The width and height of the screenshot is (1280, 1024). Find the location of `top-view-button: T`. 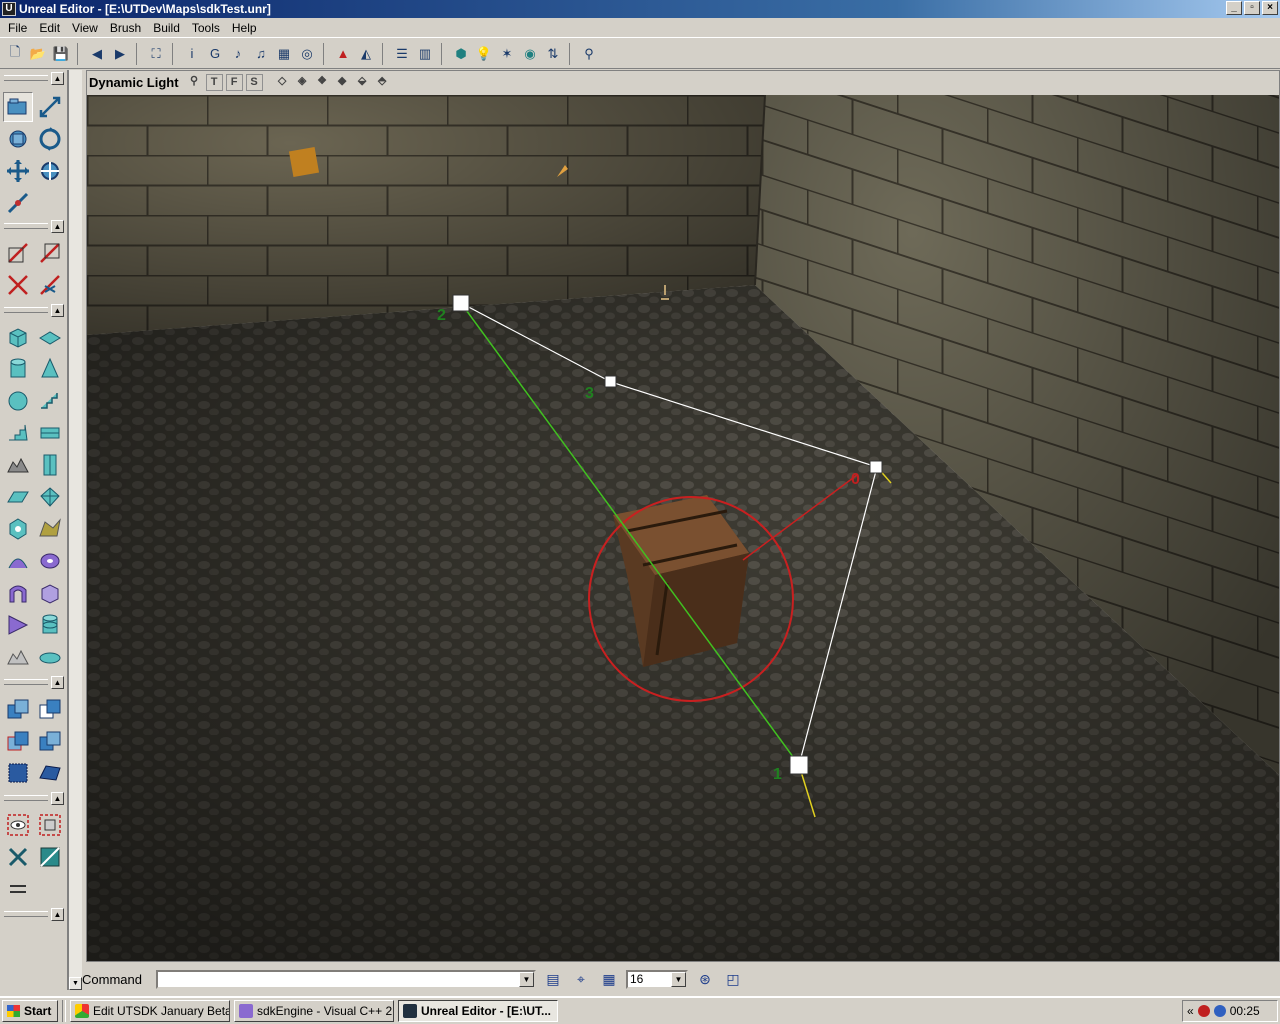

top-view-button: T is located at coordinates (214, 82).